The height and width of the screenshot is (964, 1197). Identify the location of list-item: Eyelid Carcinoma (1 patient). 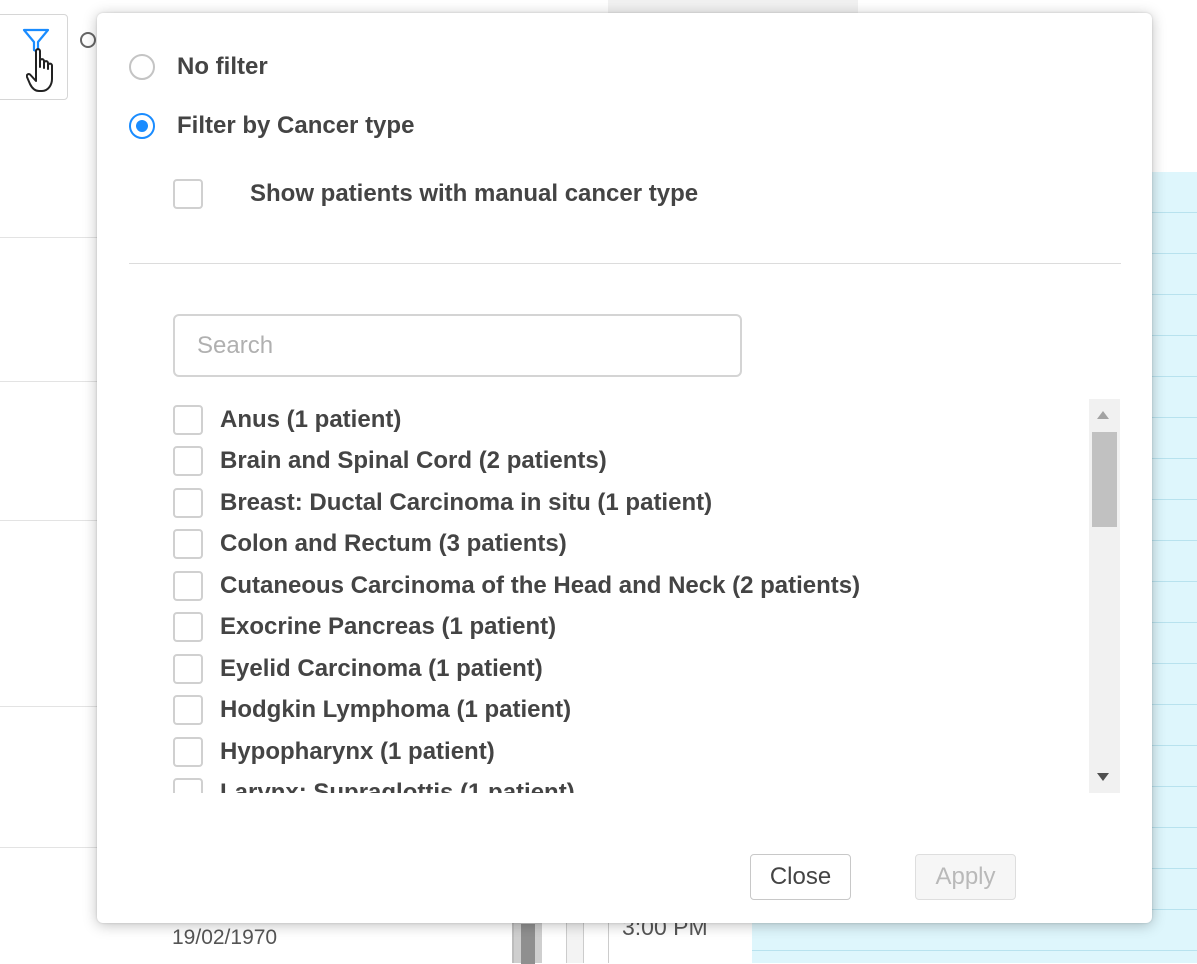
(643, 669).